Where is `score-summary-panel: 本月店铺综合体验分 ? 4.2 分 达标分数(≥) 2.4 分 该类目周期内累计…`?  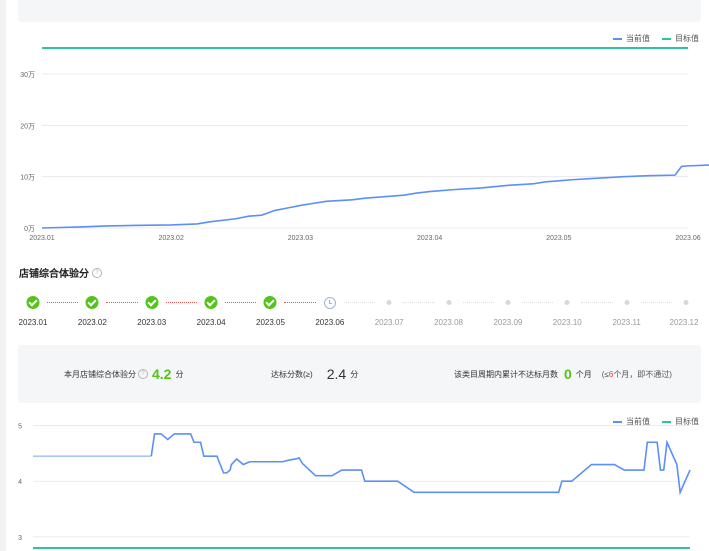
score-summary-panel: 本月店铺综合体验分 ? 4.2 分 达标分数(≥) 2.4 分 该类目周期内累计… is located at coordinates (359, 374).